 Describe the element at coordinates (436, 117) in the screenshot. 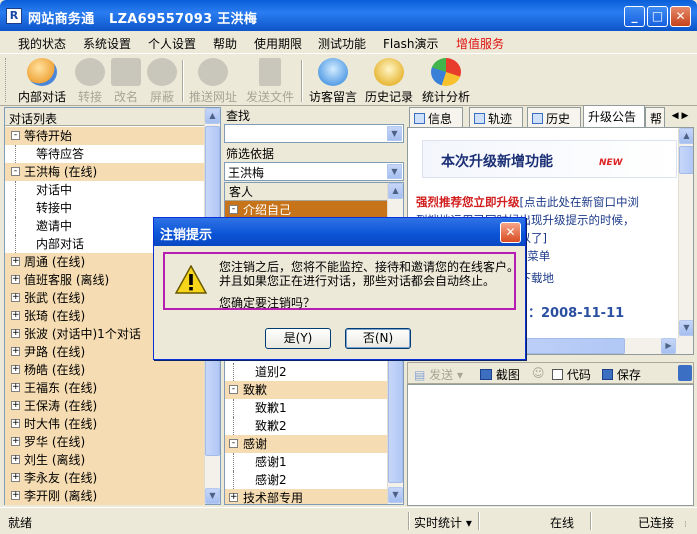

I see `tab-info: 信息` at that location.